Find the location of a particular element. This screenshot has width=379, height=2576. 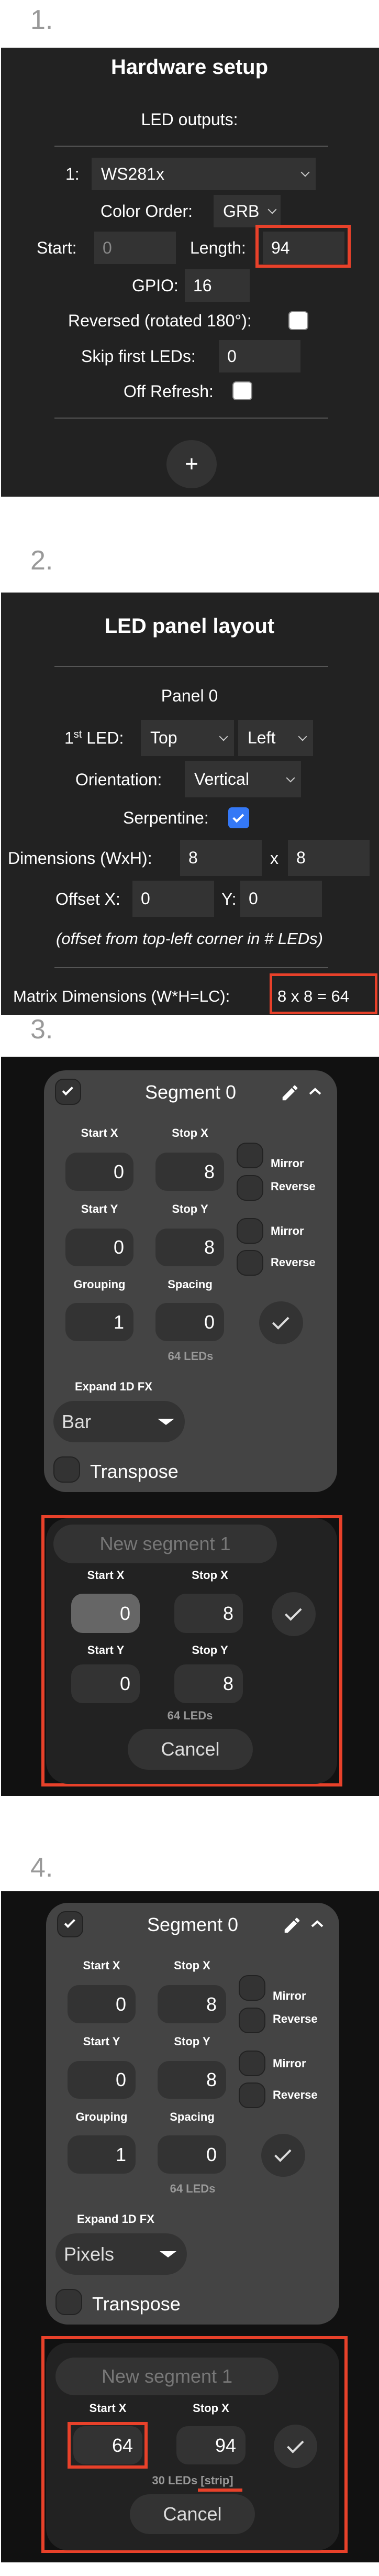

led-type-select: WS281x is located at coordinates (204, 174).